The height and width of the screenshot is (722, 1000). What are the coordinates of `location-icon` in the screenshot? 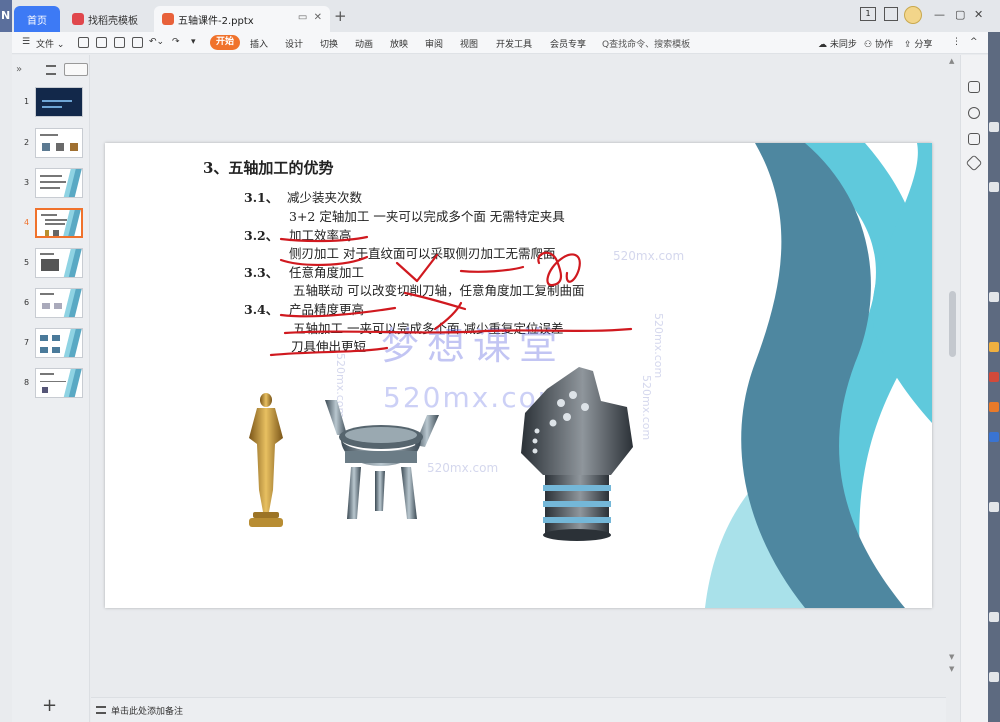 It's located at (974, 113).